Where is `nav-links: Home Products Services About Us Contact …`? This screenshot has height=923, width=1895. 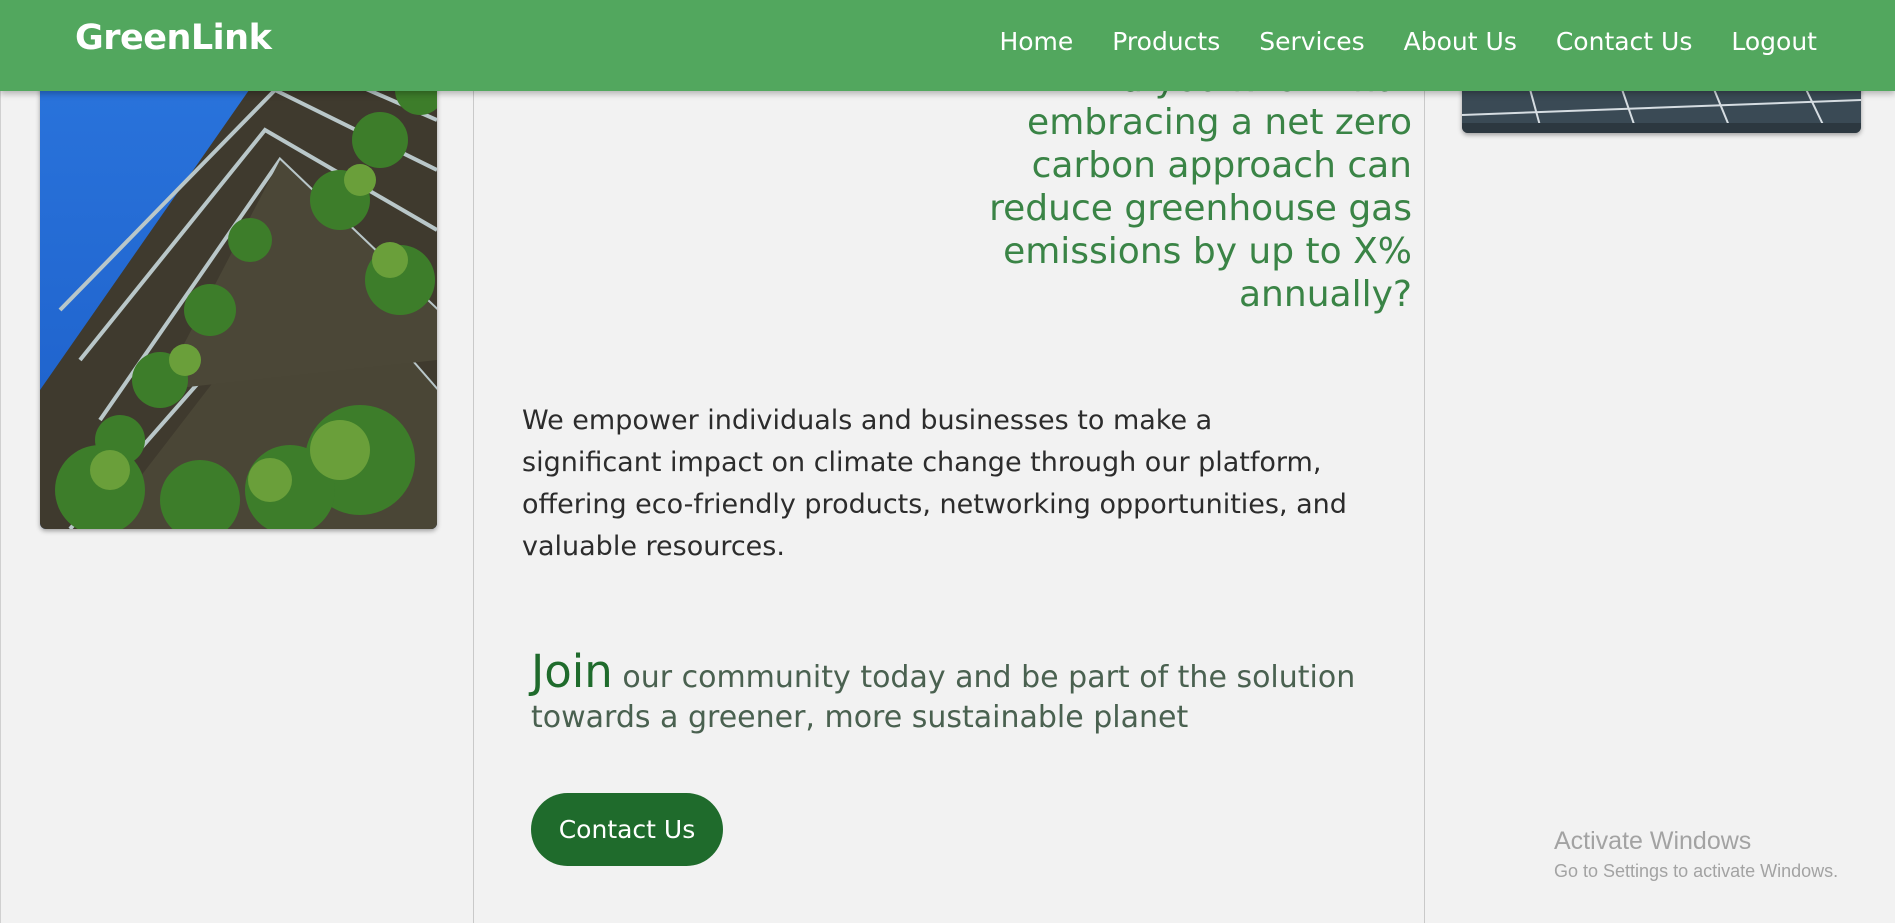 nav-links: Home Products Services About Us Contact … is located at coordinates (1388, 41).